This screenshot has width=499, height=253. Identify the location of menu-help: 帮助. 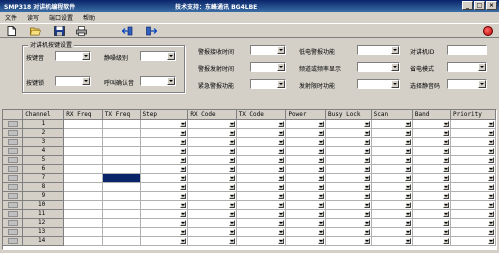
(89, 17).